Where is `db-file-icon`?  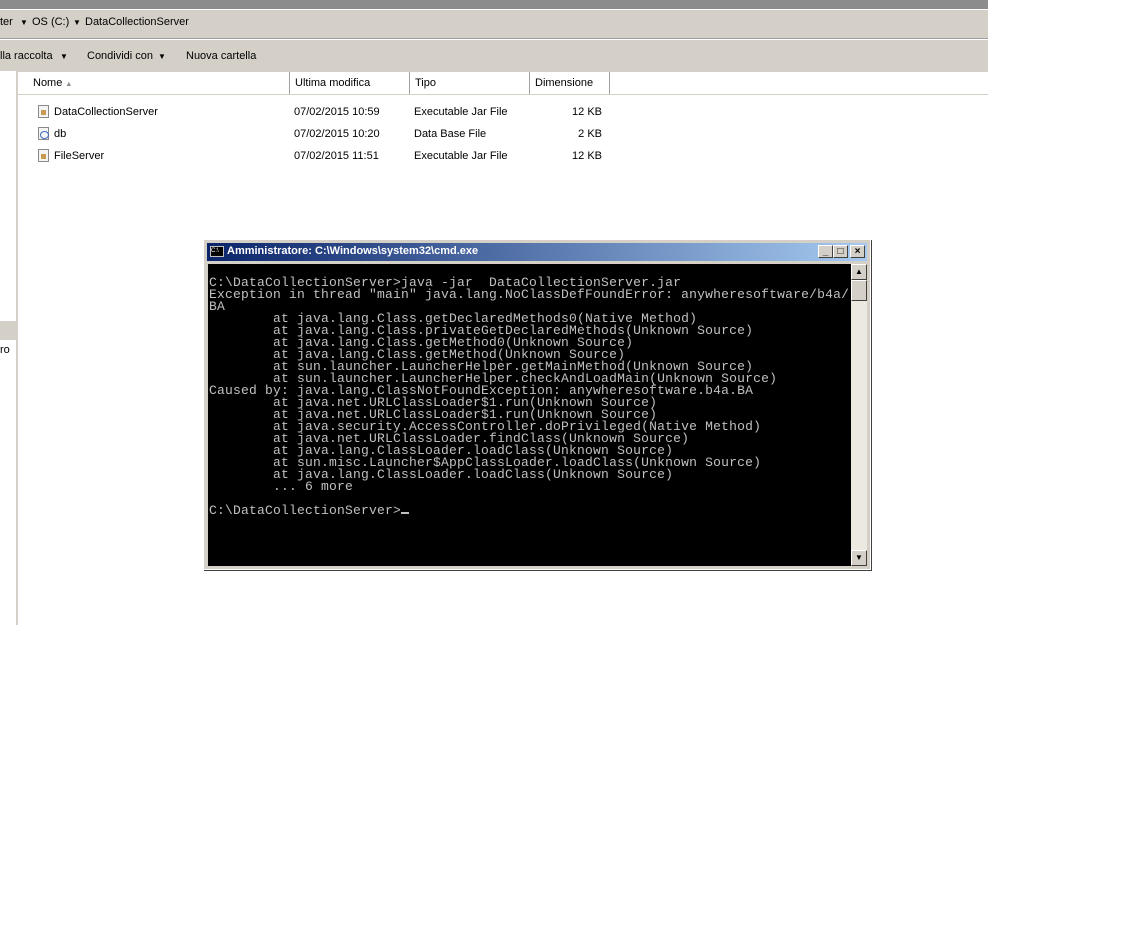
db-file-icon is located at coordinates (43, 133).